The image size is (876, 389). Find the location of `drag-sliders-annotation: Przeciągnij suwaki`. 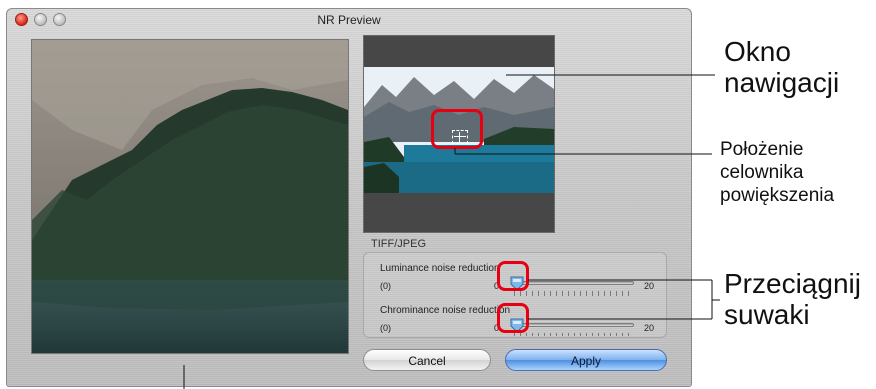

drag-sliders-annotation: Przeciągnij suwaki is located at coordinates (792, 299).